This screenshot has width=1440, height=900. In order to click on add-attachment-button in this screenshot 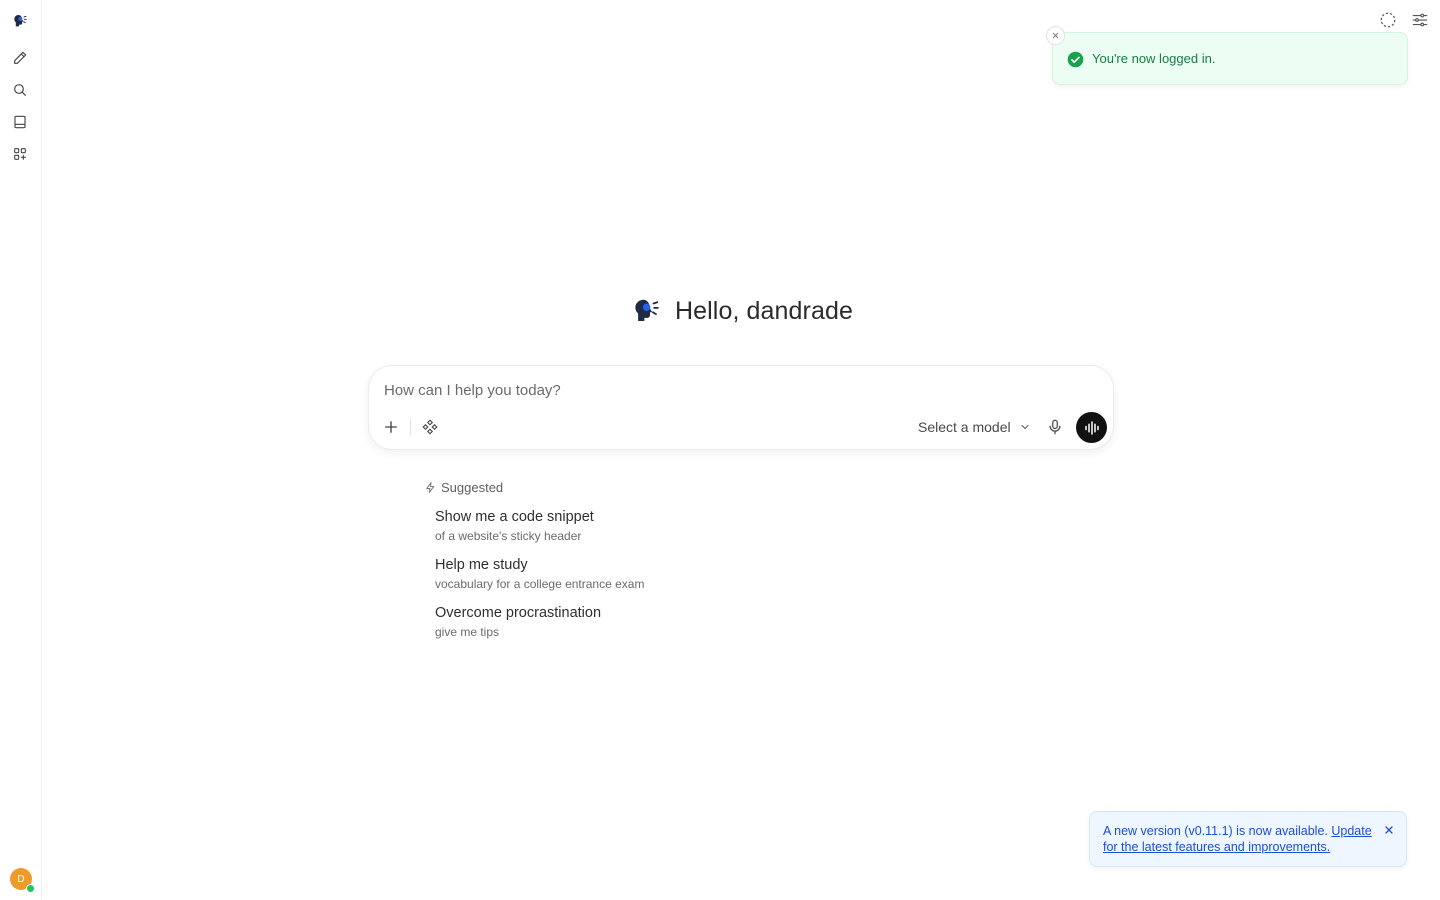, I will do `click(391, 427)`.